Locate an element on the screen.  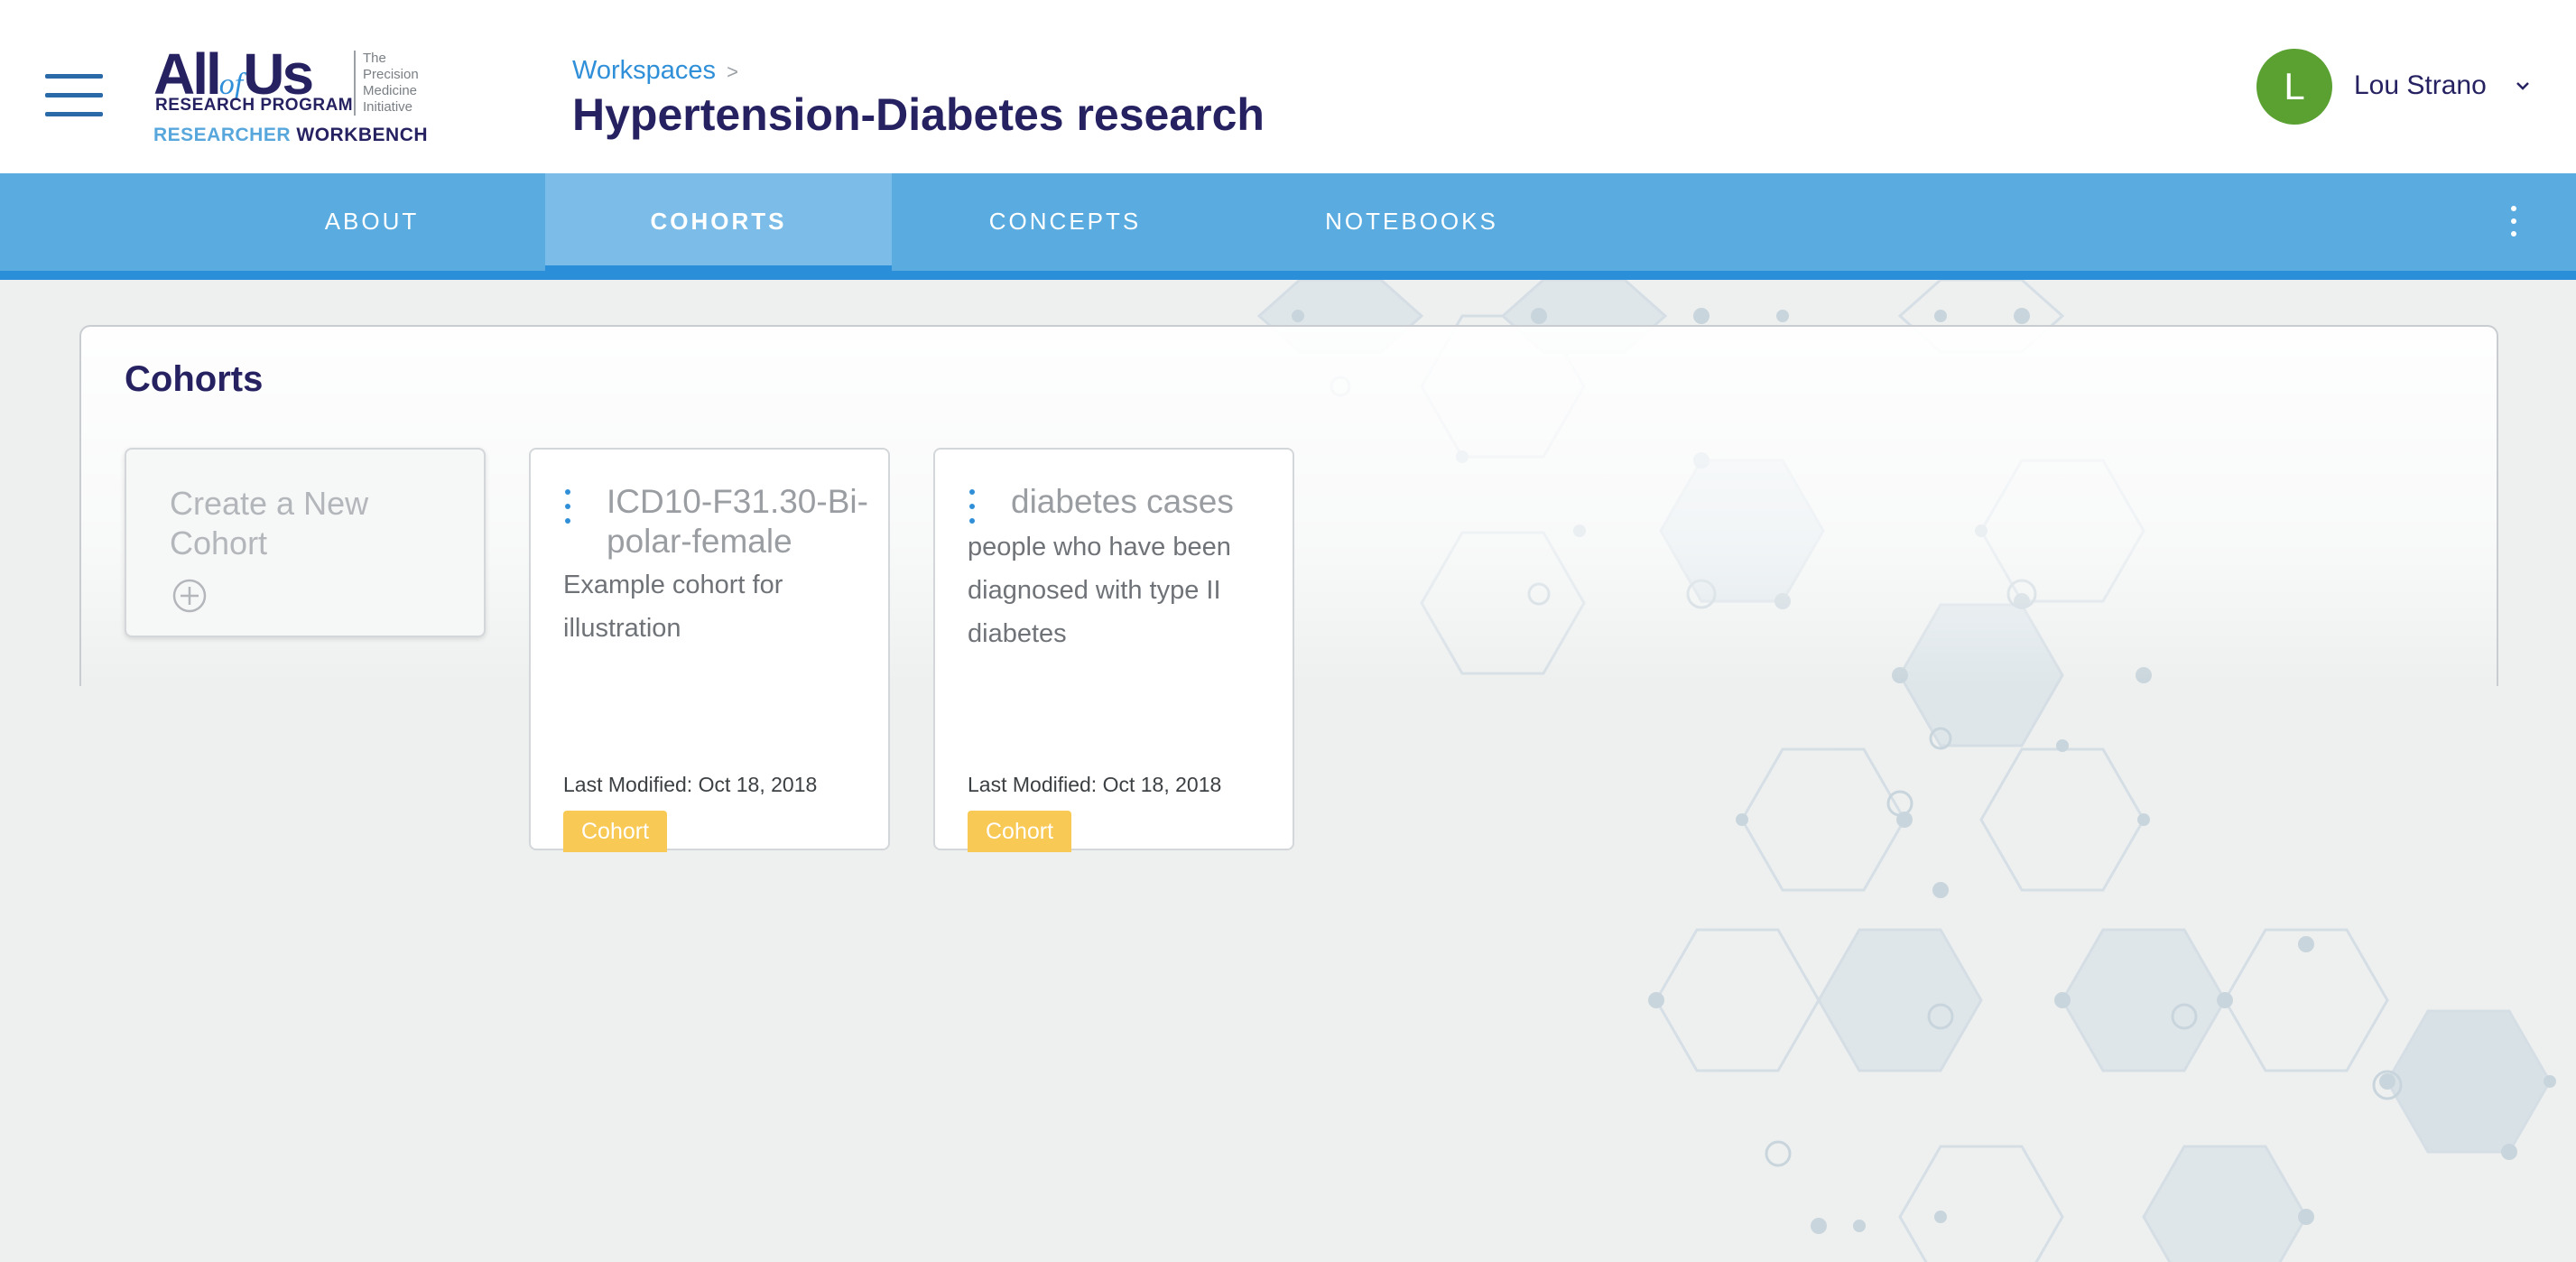
user-name: Lou Strano is located at coordinates (2420, 85).